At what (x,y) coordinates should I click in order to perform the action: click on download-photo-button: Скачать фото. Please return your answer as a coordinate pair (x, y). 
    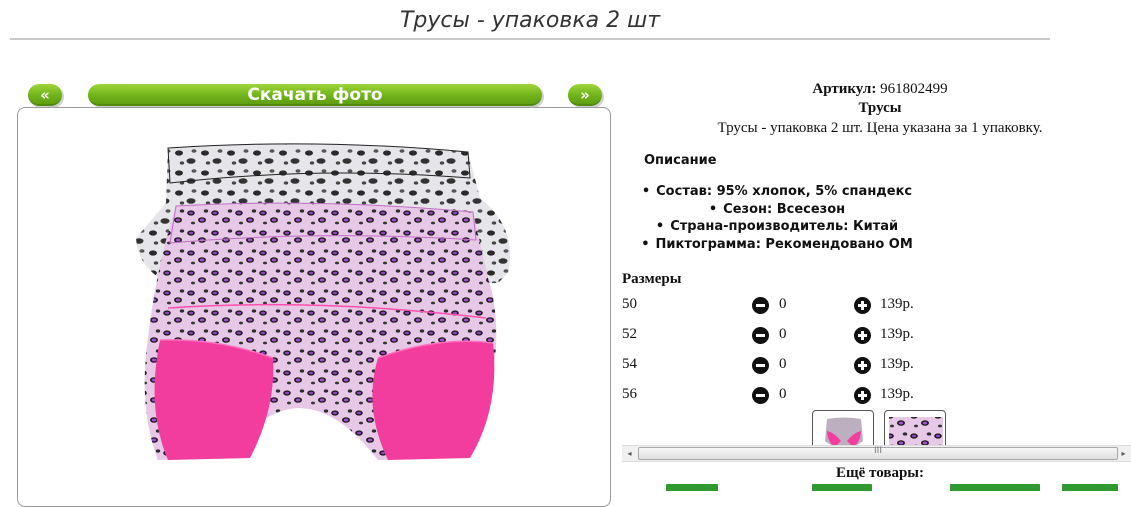
    Looking at the image, I should click on (315, 95).